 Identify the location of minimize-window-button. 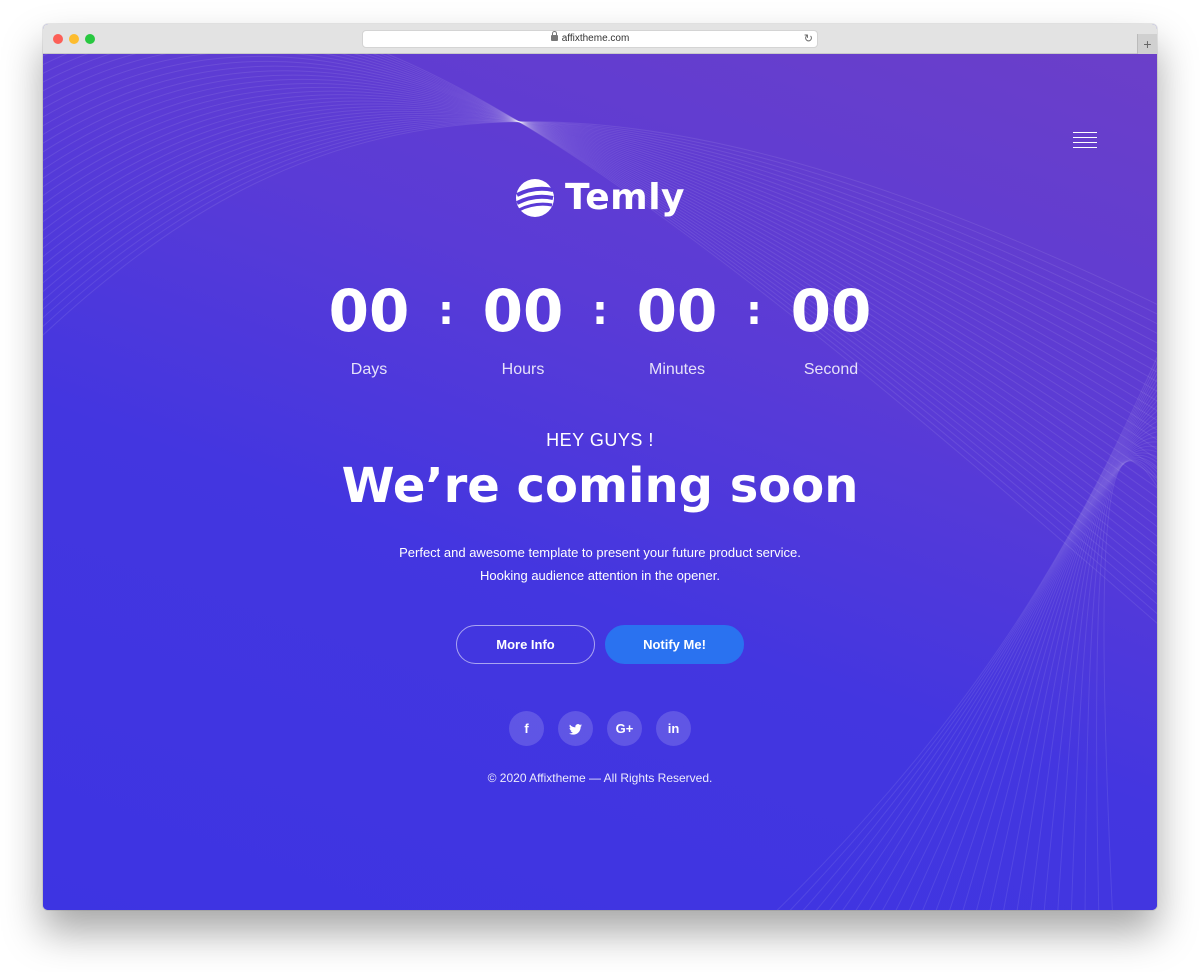
(74, 39).